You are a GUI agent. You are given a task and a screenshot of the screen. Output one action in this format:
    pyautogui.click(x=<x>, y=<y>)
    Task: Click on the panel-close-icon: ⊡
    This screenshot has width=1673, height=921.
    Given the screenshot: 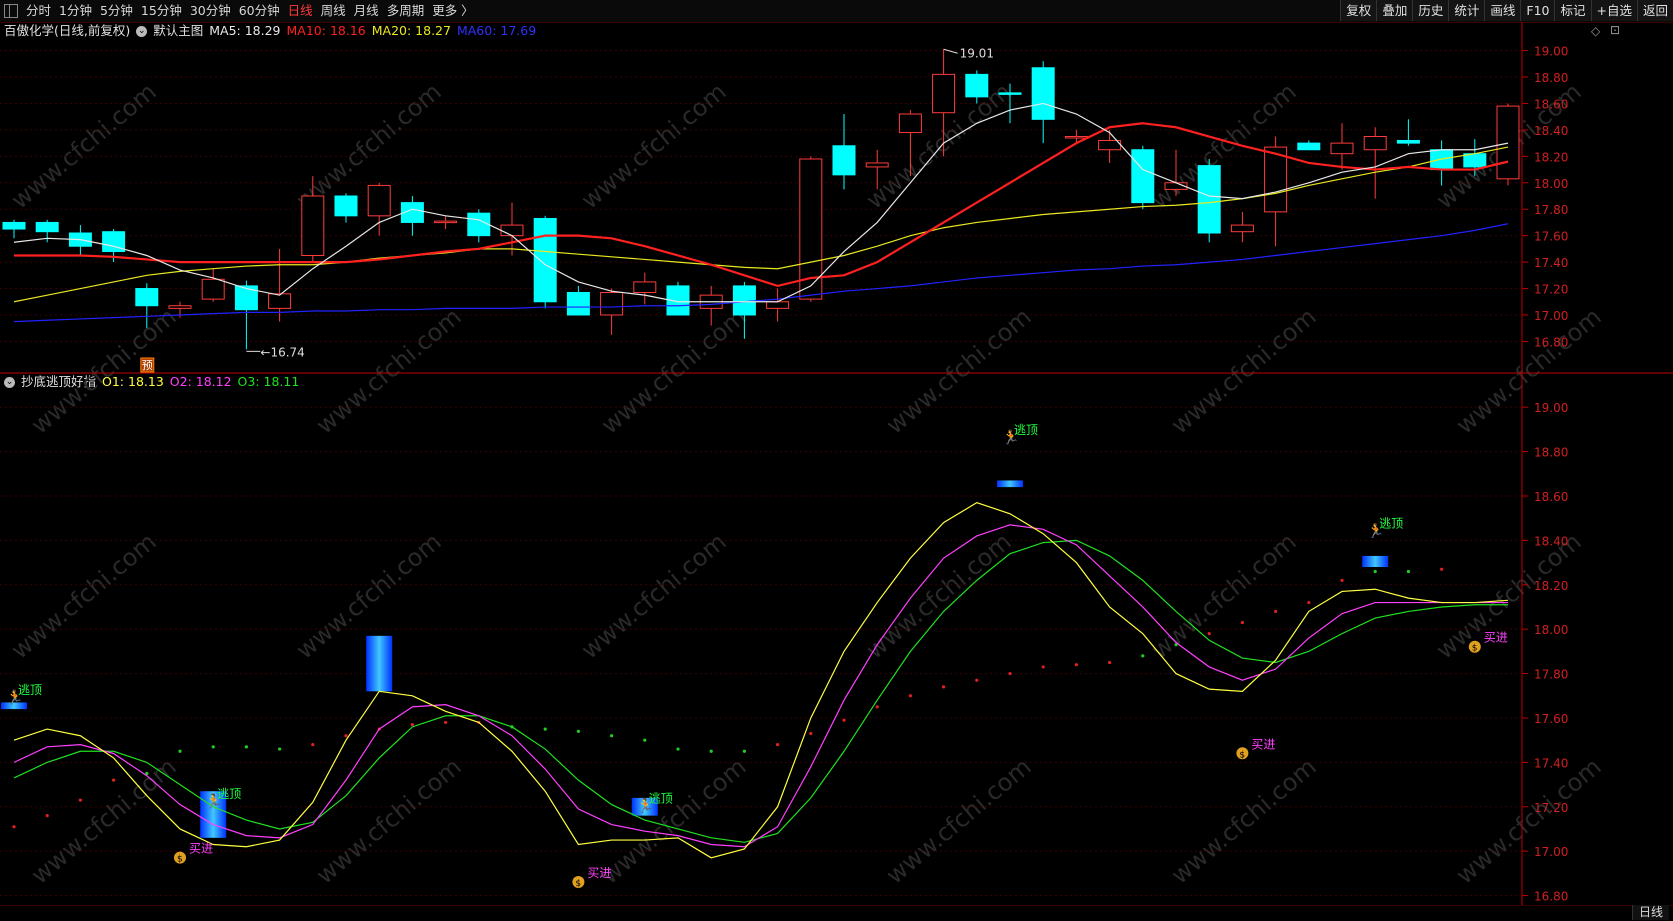 What is the action you would take?
    pyautogui.click(x=1615, y=30)
    